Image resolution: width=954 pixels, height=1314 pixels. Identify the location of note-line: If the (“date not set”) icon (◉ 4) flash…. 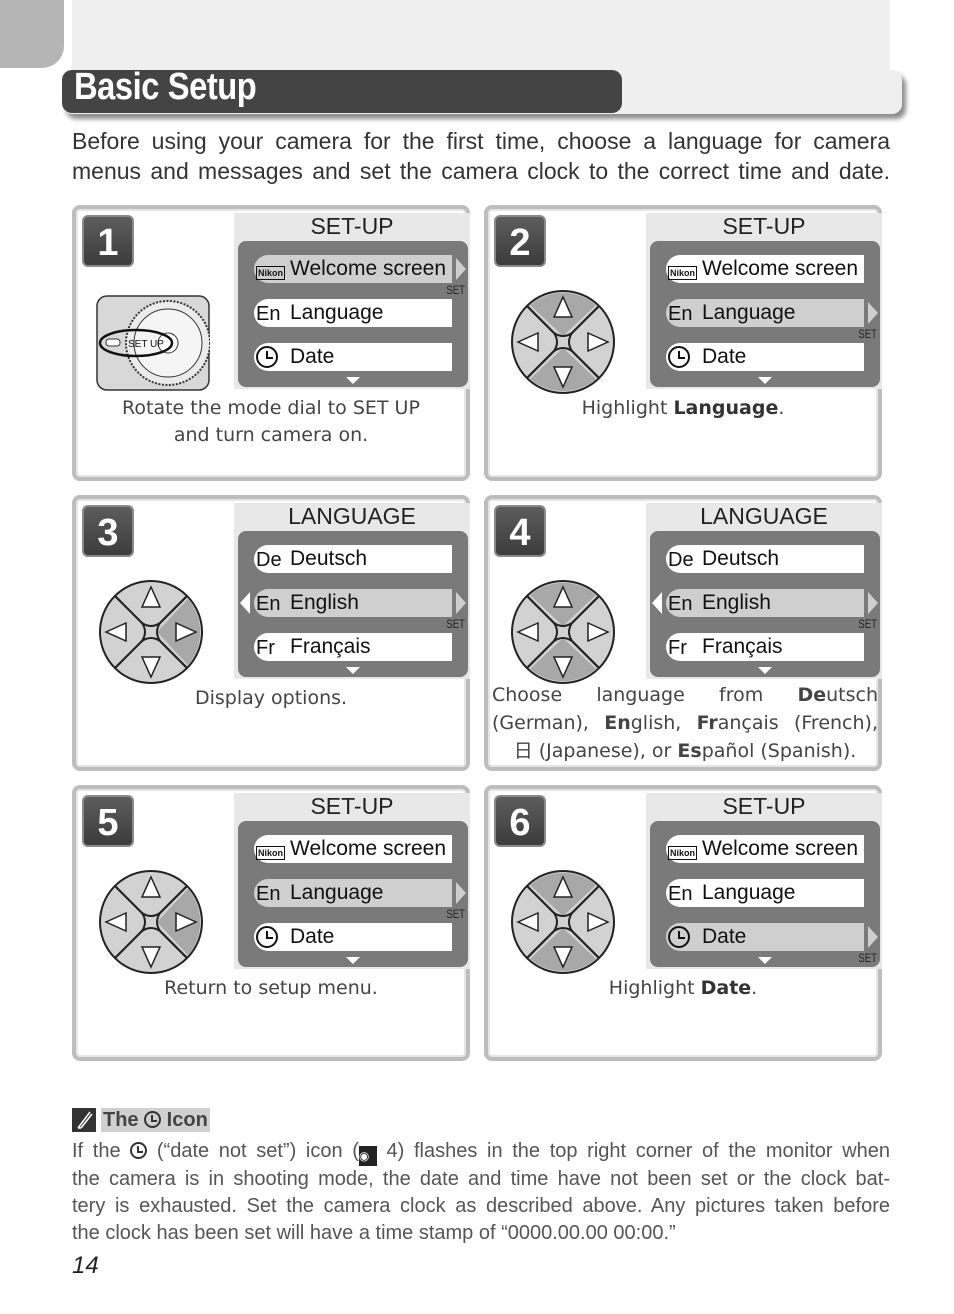
(481, 1152).